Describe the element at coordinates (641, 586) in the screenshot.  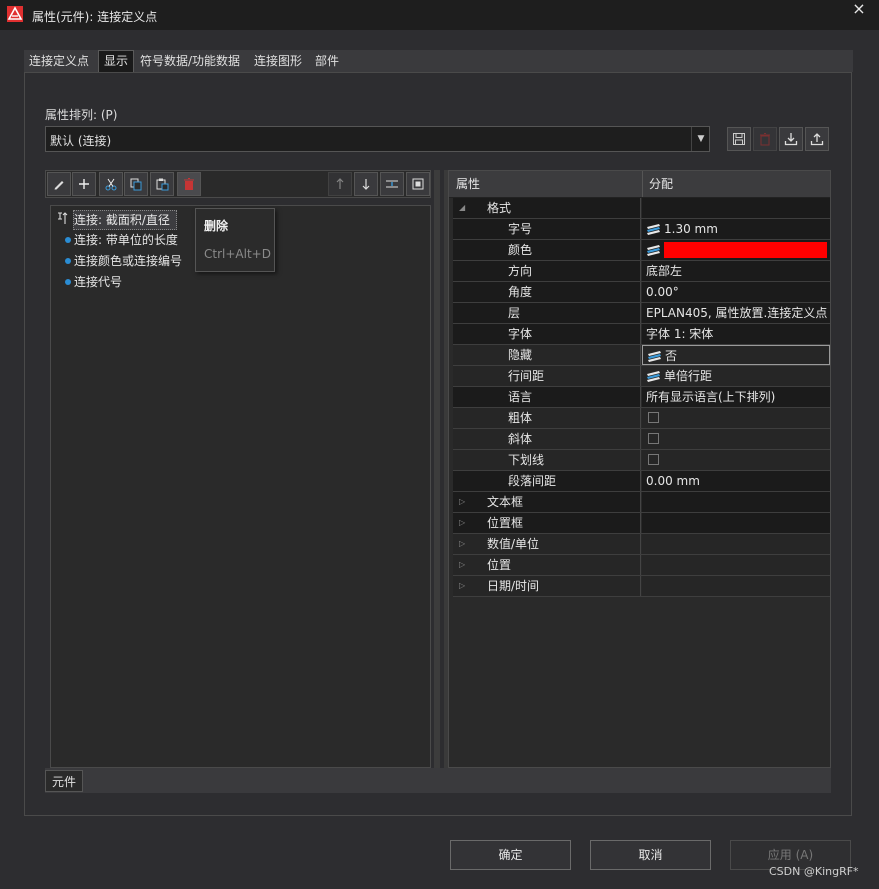
I see `grid-group-row: ▷ 日期/时间` at that location.